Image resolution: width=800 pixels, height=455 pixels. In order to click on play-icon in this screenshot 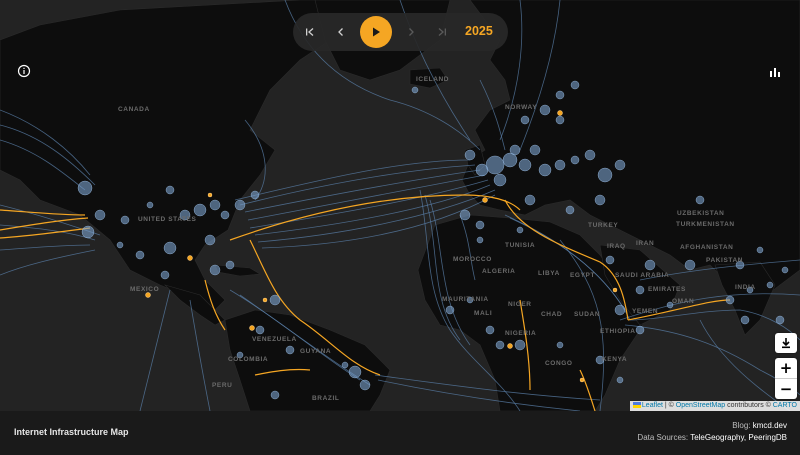, I will do `click(376, 32)`.